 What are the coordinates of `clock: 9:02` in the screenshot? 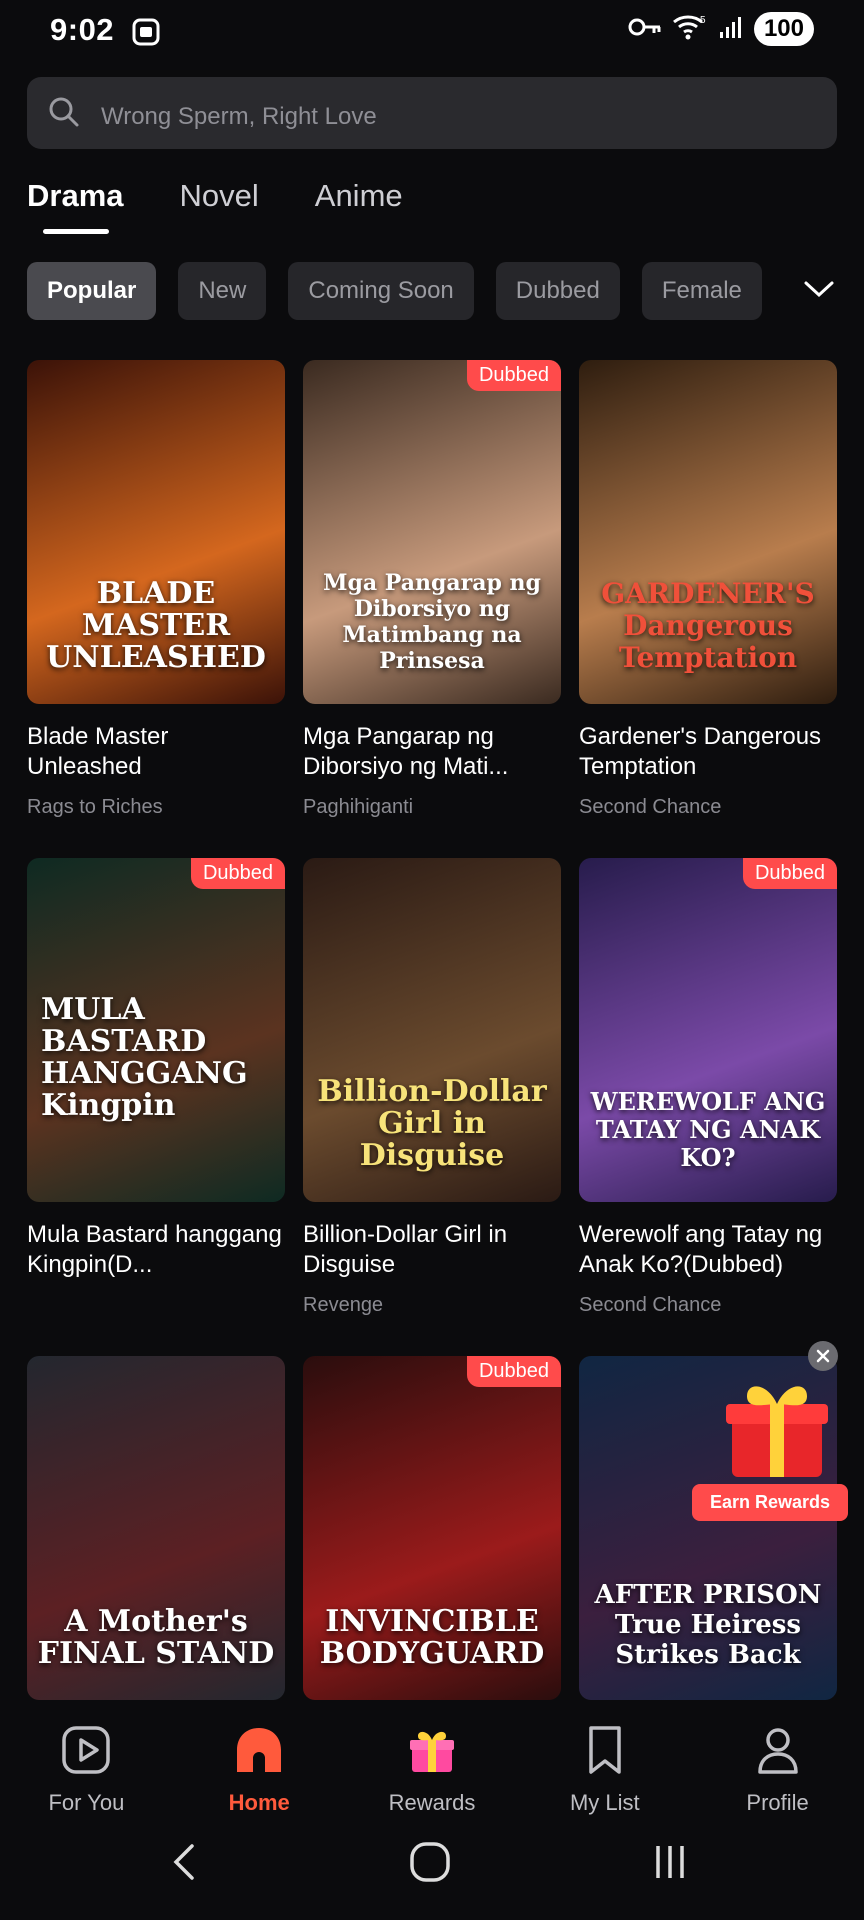 It's located at (82, 29).